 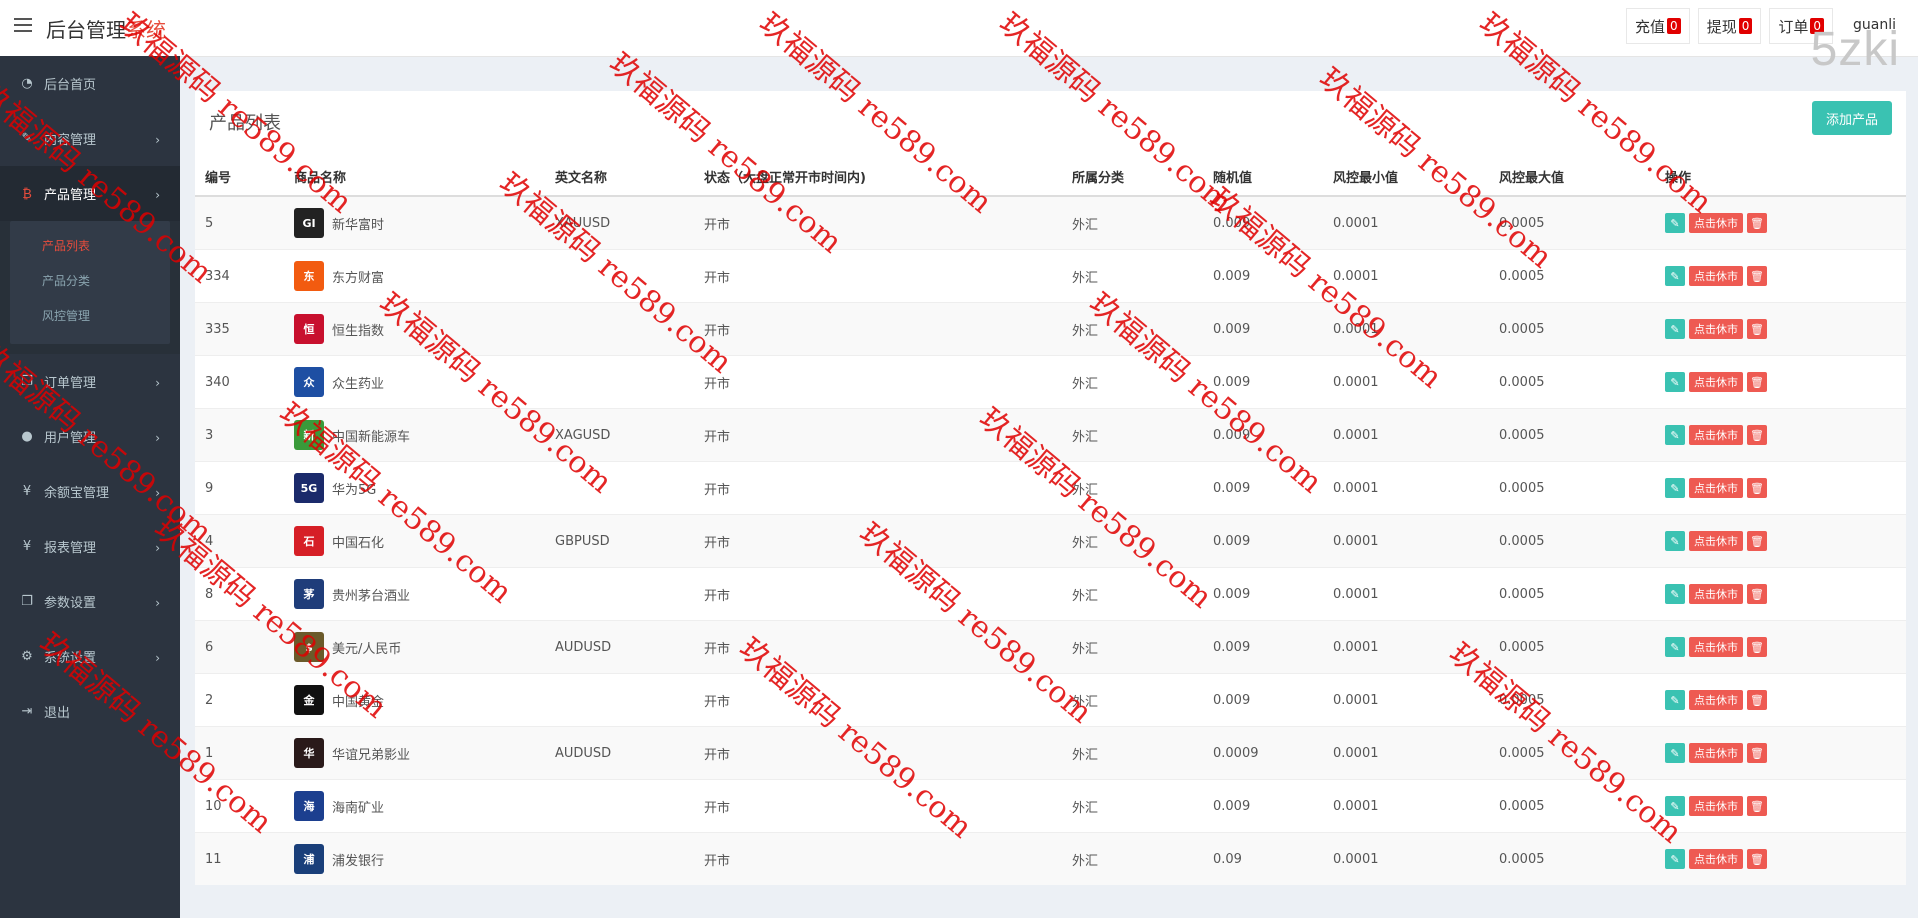 I want to click on cell-actions: ✎ 点击休市 🗑, so click(x=1780, y=488).